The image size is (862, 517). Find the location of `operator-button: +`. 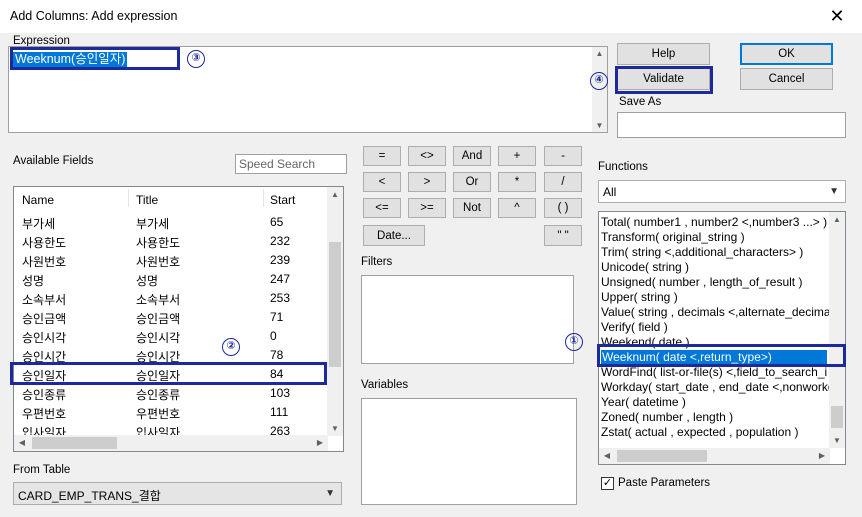

operator-button: + is located at coordinates (517, 156).